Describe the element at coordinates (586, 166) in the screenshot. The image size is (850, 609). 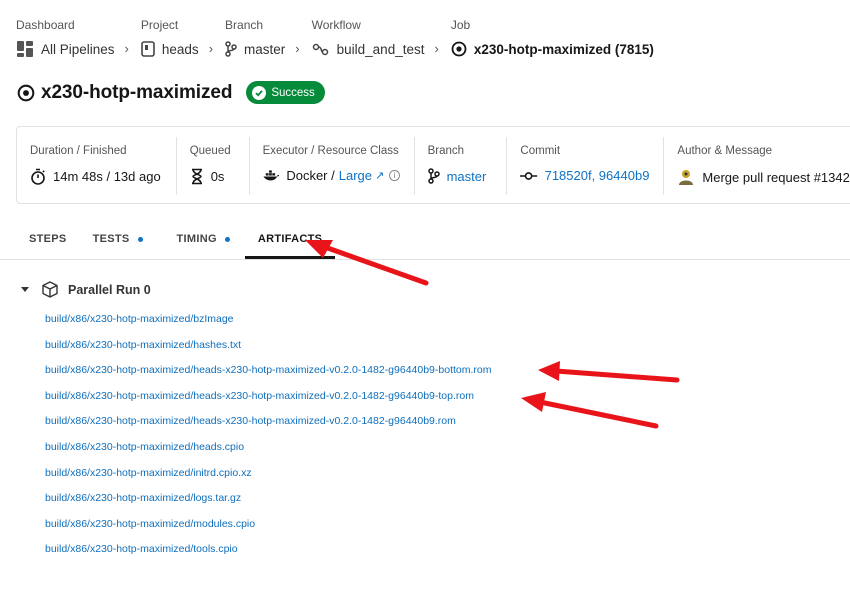
I see `info-commit: Commit 718520f, 96440b9` at that location.